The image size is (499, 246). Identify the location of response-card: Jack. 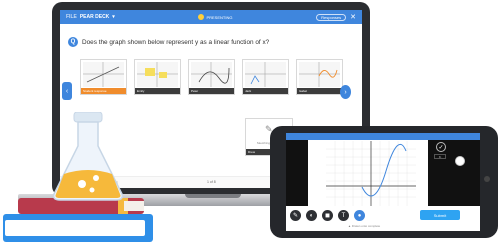
(265, 77).